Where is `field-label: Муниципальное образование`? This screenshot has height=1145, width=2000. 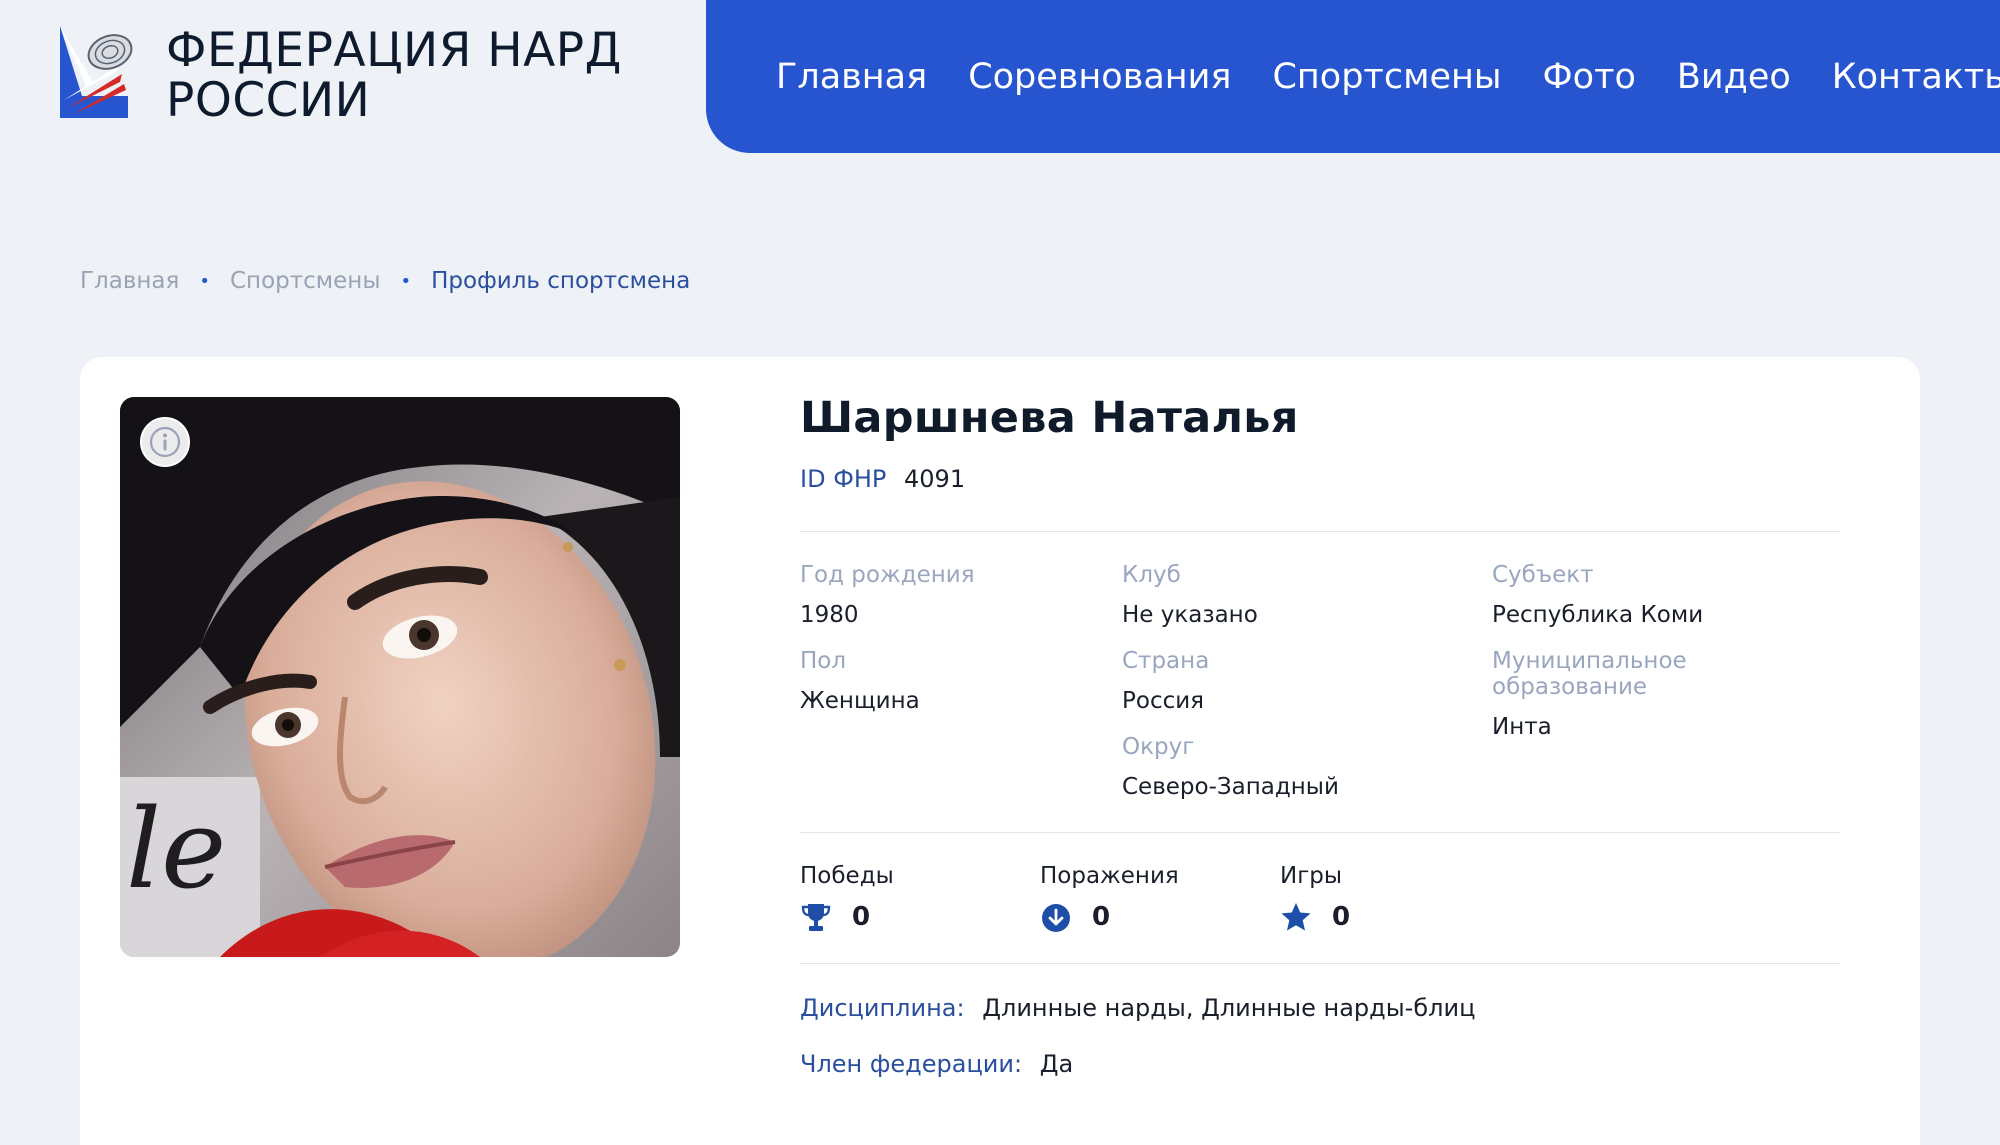
field-label: Муниципальное образование is located at coordinates (1589, 674).